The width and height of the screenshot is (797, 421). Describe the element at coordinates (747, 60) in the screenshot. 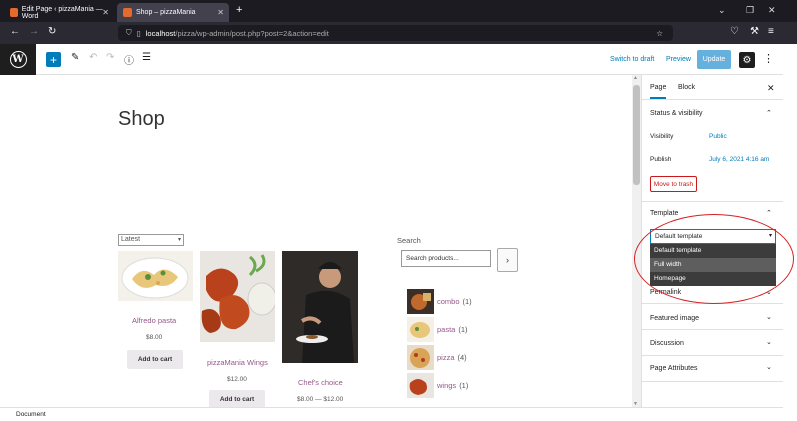

I see `settings-gear-icon: ⚙` at that location.